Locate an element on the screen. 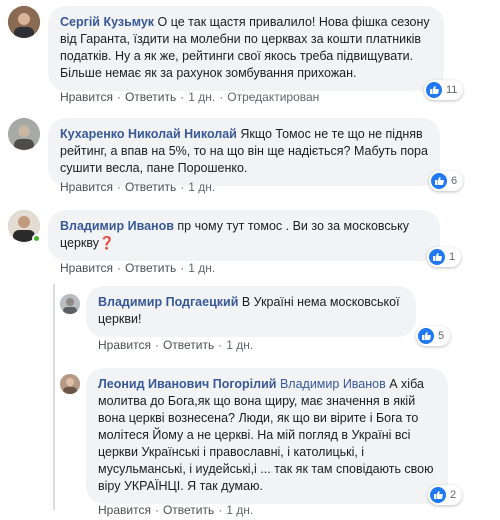 The width and height of the screenshot is (500, 520). reaction-count: 5 is located at coordinates (433, 336).